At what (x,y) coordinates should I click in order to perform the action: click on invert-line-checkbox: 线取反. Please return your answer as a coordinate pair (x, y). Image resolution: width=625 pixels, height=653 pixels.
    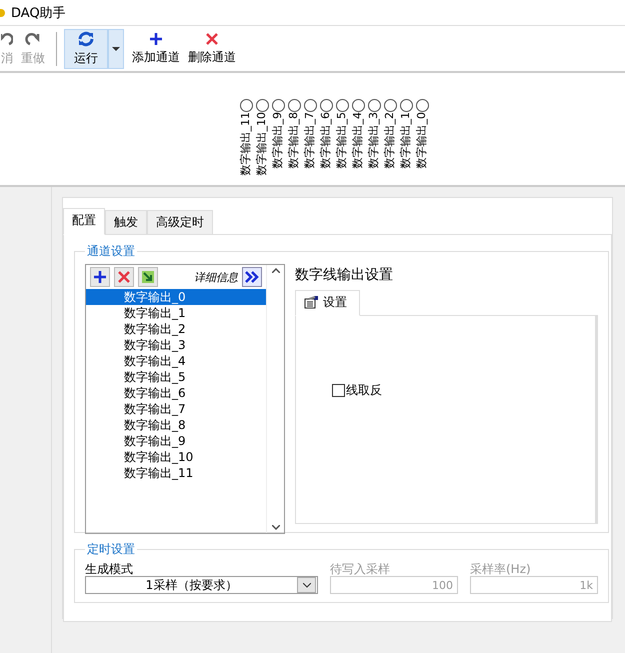
    Looking at the image, I should click on (357, 390).